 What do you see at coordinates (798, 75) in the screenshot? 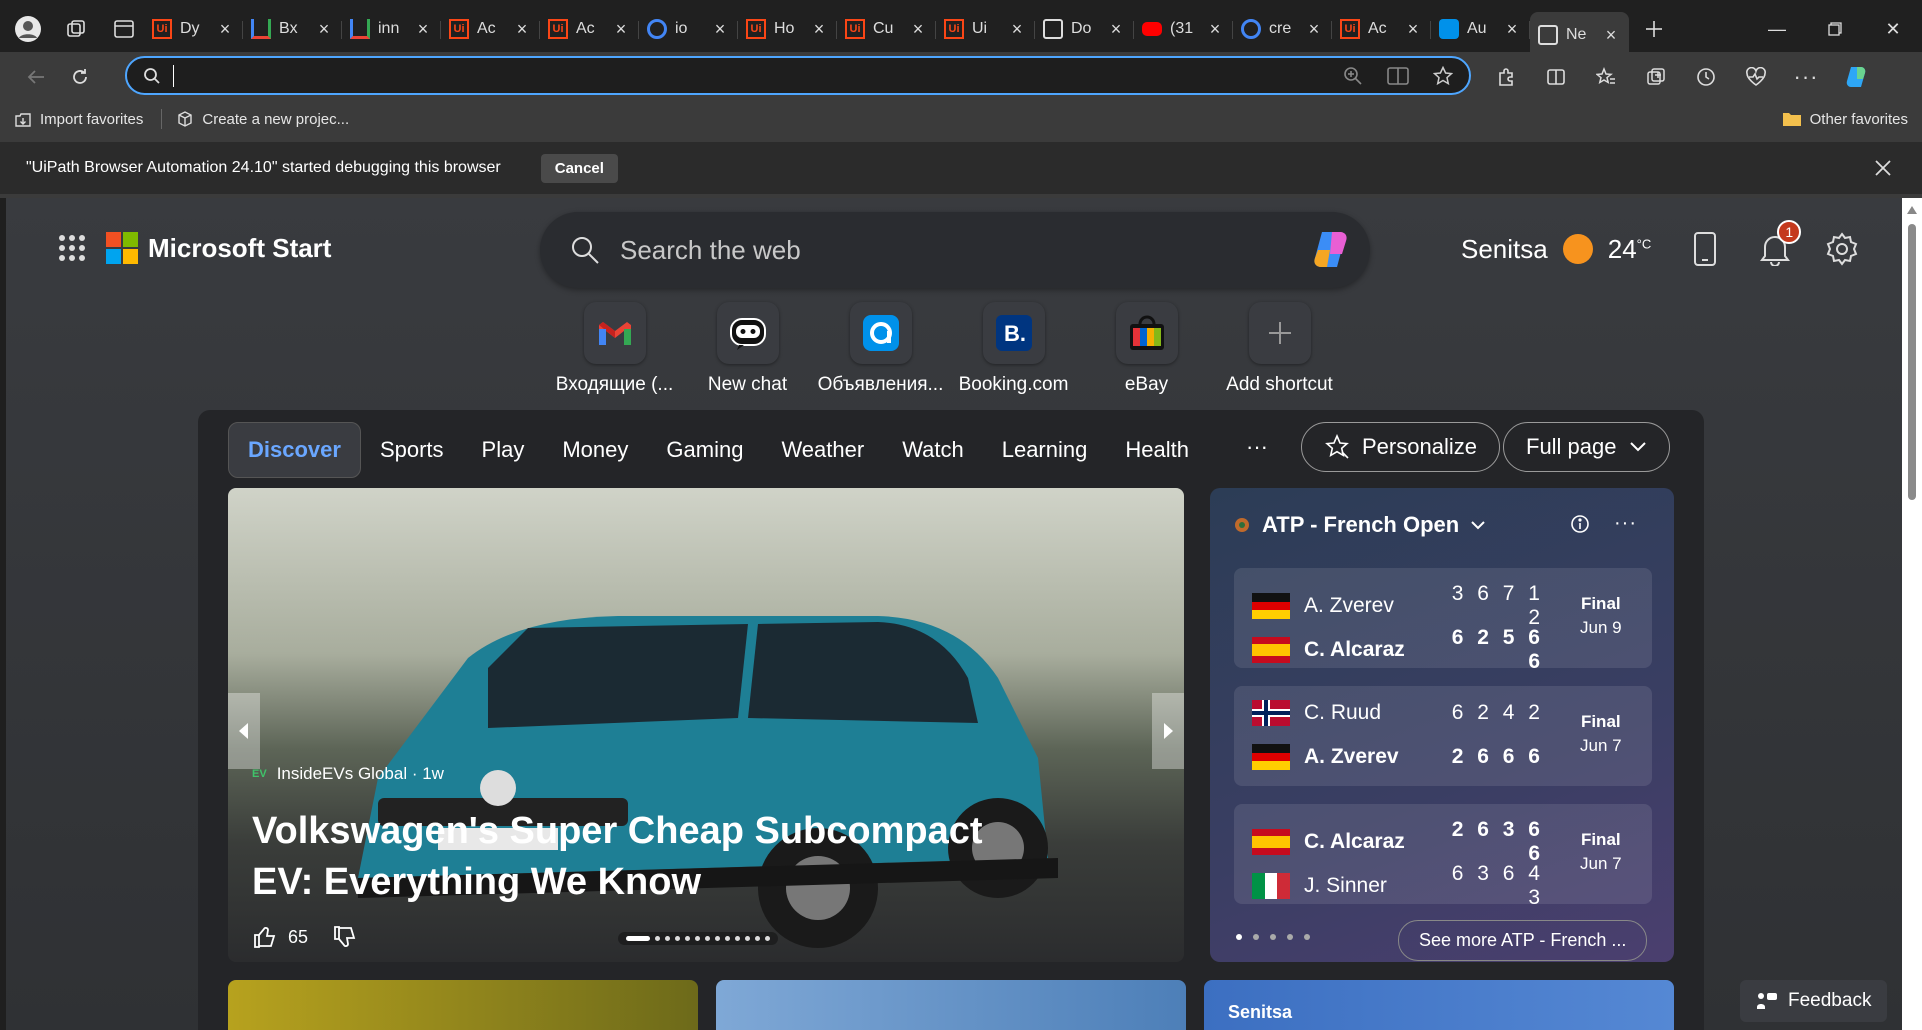
I see `address-bar` at bounding box center [798, 75].